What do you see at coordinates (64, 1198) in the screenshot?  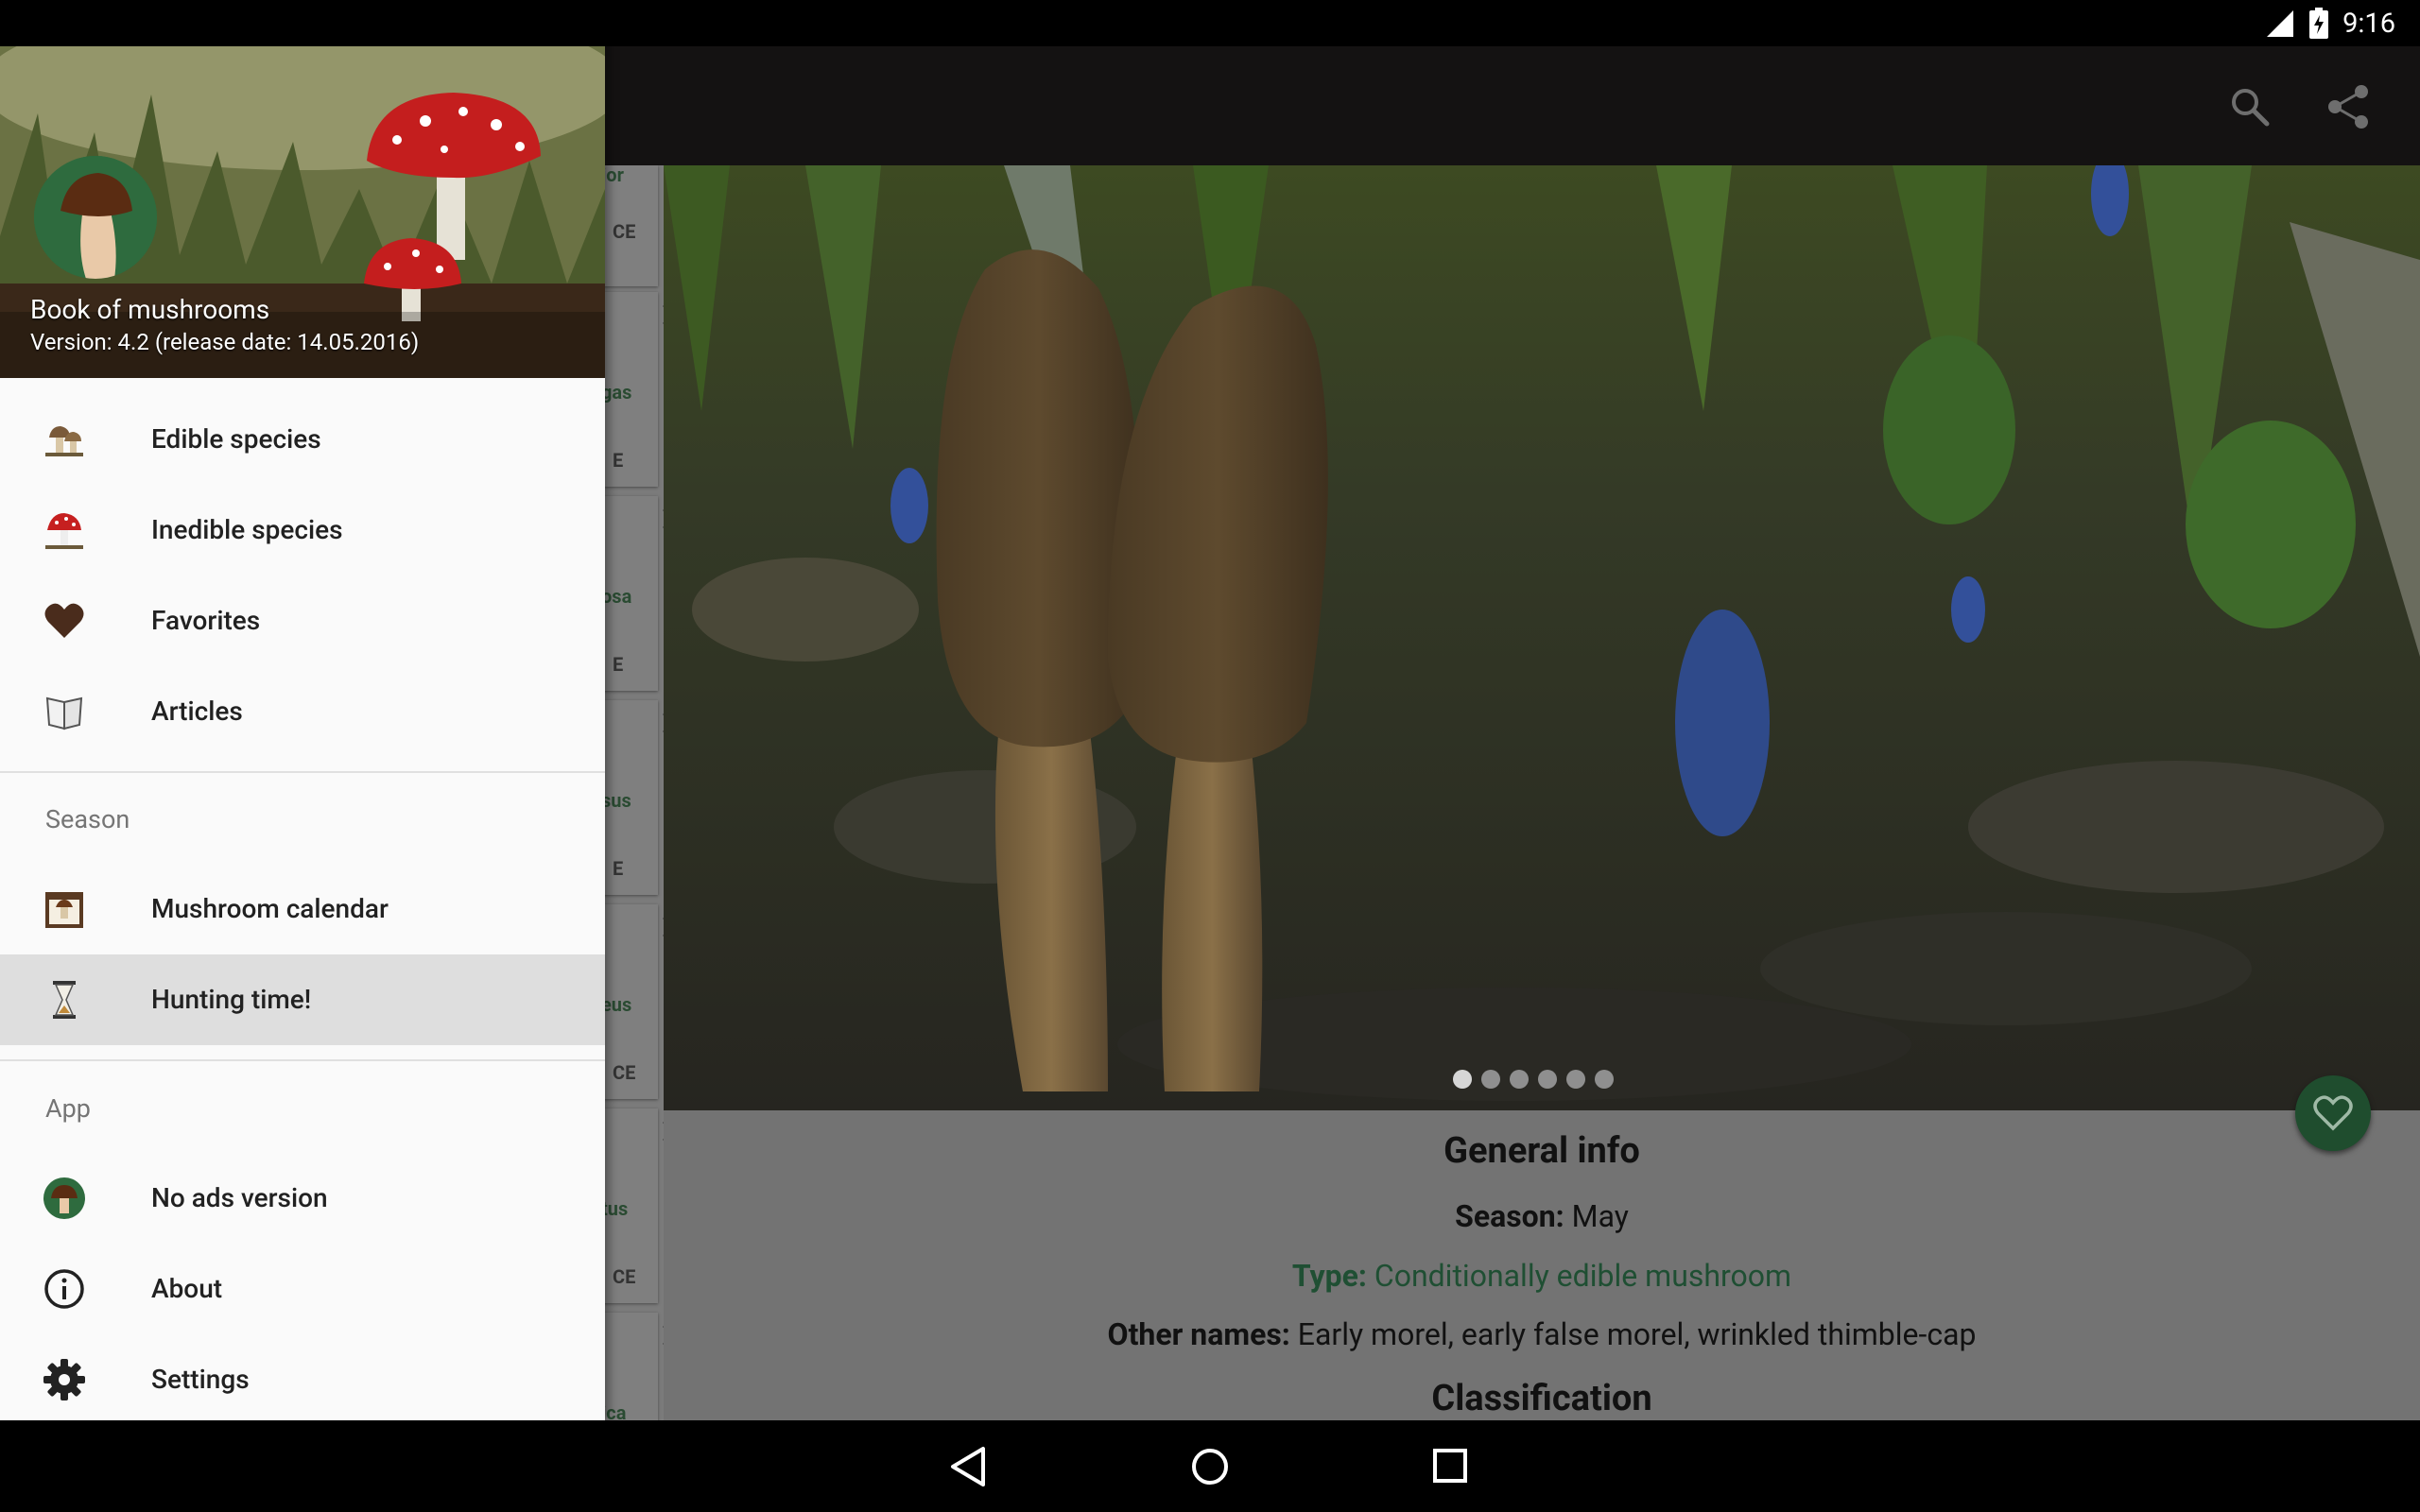 I see `mushroom-badge-icon` at bounding box center [64, 1198].